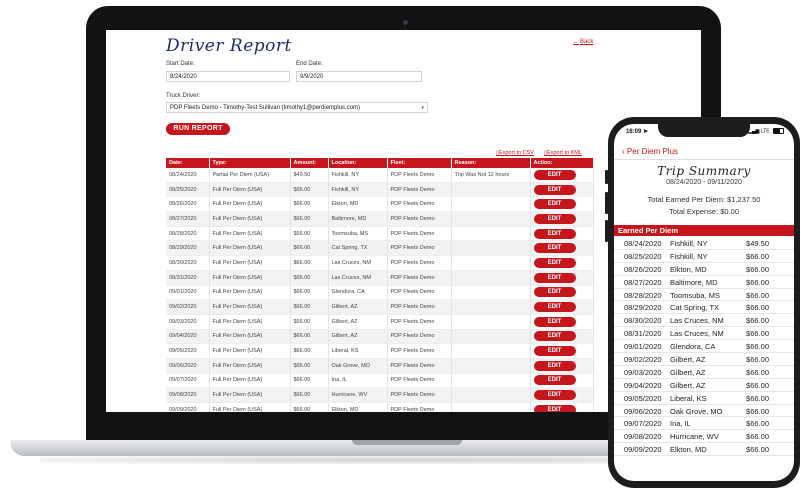 This screenshot has height=490, width=809. I want to click on cell-location: Toomsuba, MS, so click(358, 234).